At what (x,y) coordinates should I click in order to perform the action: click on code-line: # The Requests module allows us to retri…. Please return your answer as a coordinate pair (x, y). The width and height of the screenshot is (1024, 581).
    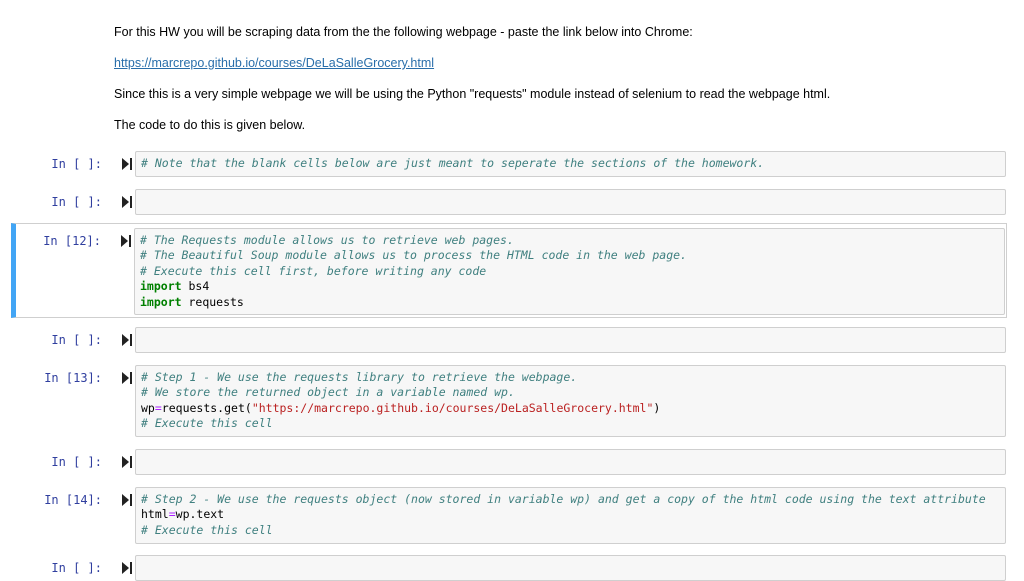
    Looking at the image, I should click on (569, 240).